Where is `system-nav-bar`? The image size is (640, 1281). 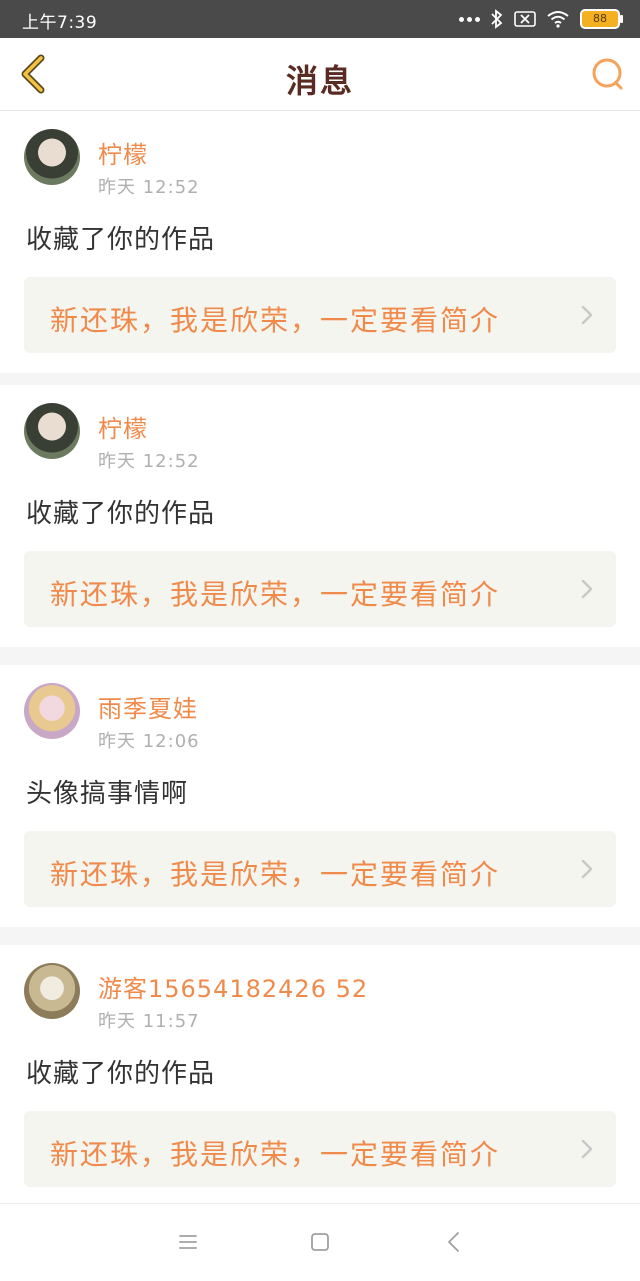 system-nav-bar is located at coordinates (320, 1242).